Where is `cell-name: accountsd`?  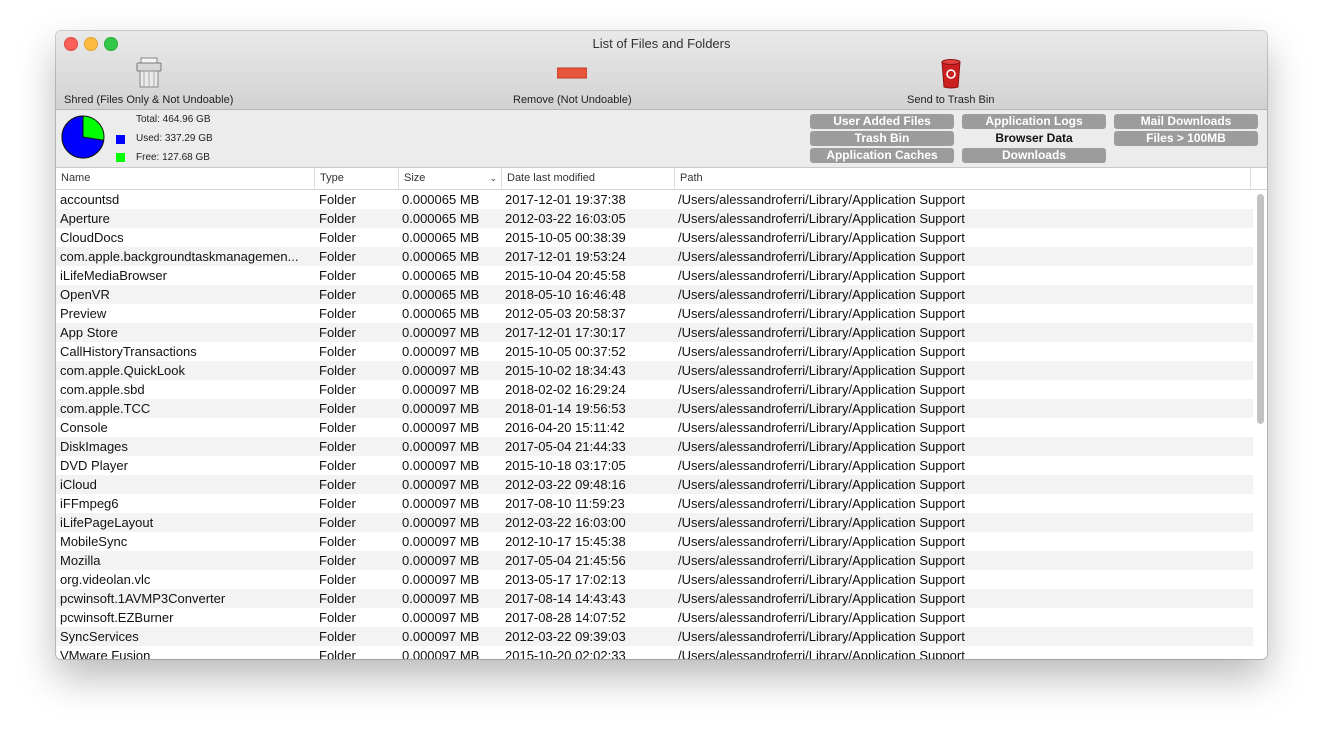 cell-name: accountsd is located at coordinates (90, 199).